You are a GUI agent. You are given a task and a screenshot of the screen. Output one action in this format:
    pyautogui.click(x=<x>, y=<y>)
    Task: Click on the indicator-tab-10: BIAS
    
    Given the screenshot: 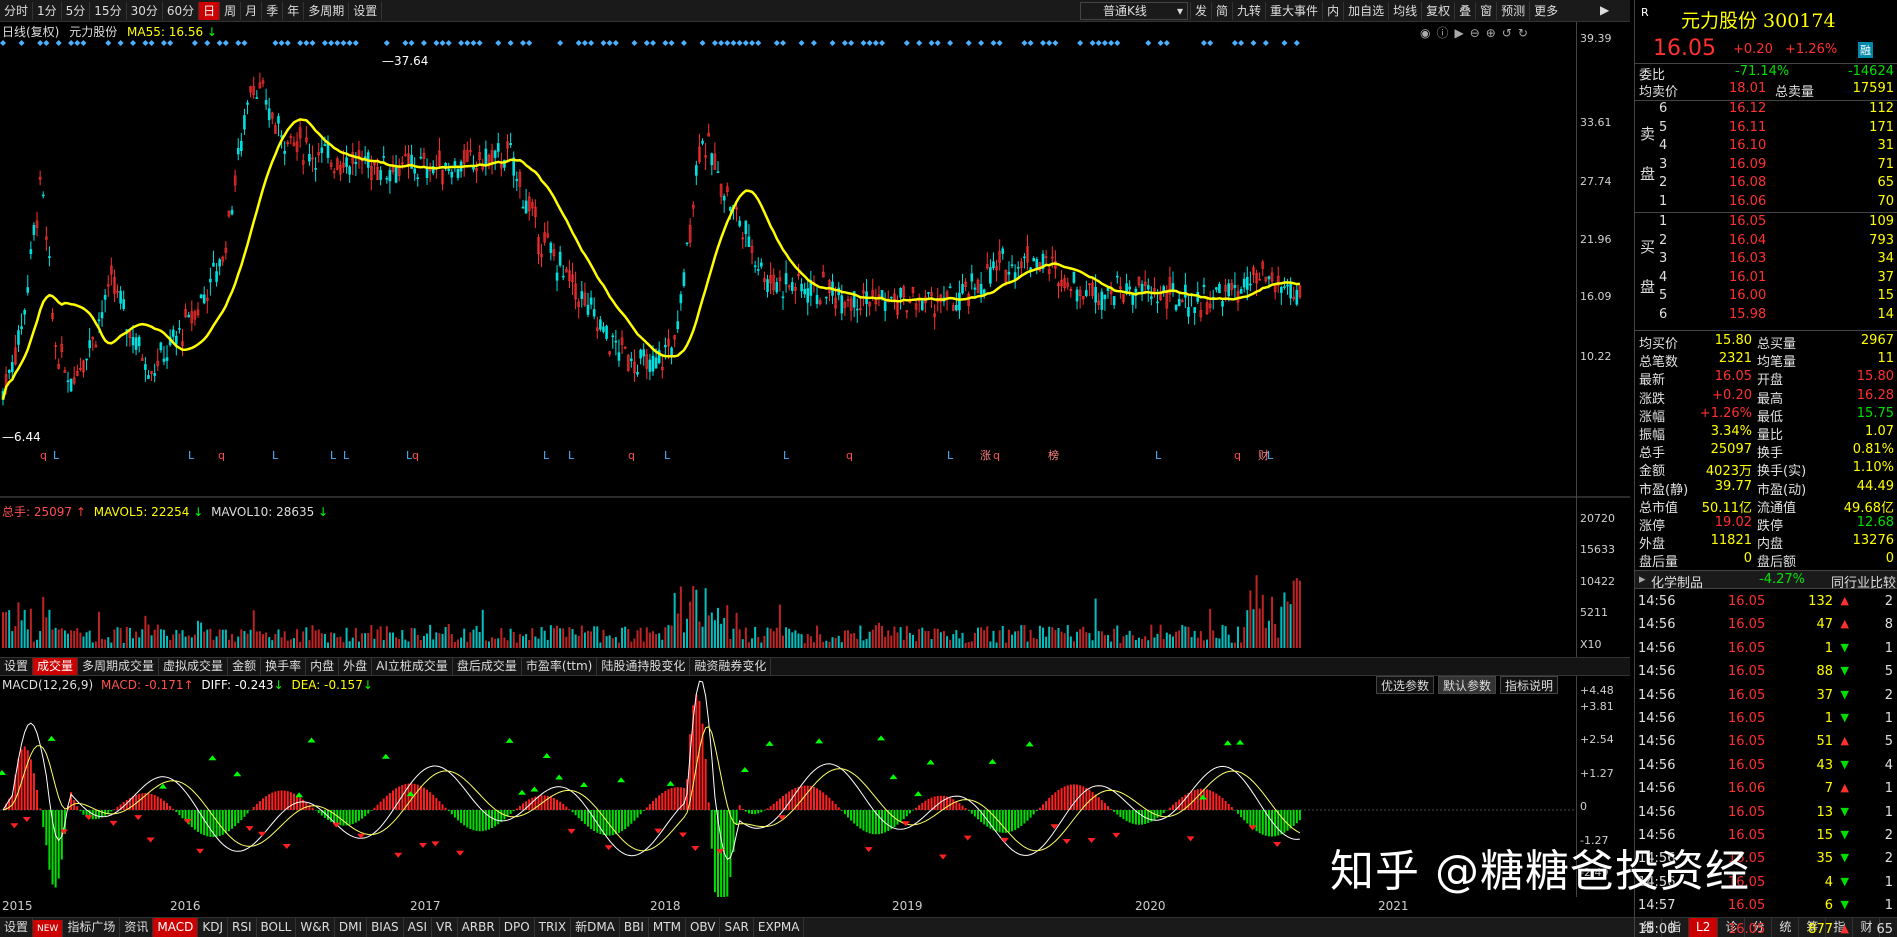 What is the action you would take?
    pyautogui.click(x=385, y=927)
    